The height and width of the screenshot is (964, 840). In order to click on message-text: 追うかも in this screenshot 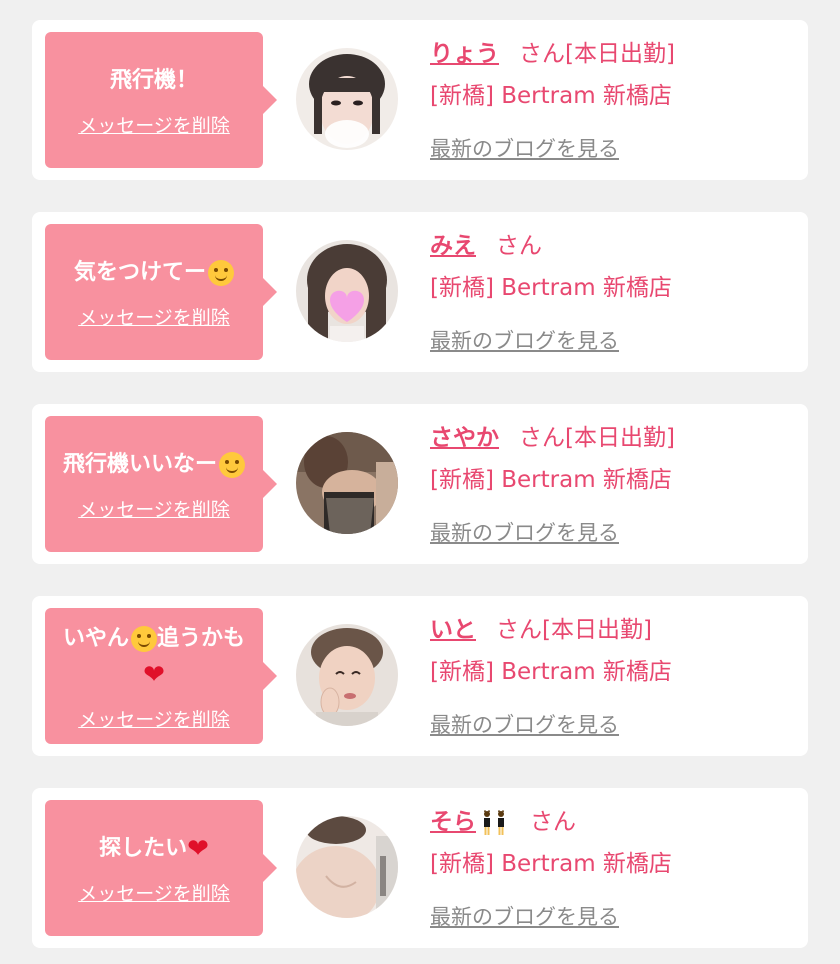, I will do `click(201, 638)`.